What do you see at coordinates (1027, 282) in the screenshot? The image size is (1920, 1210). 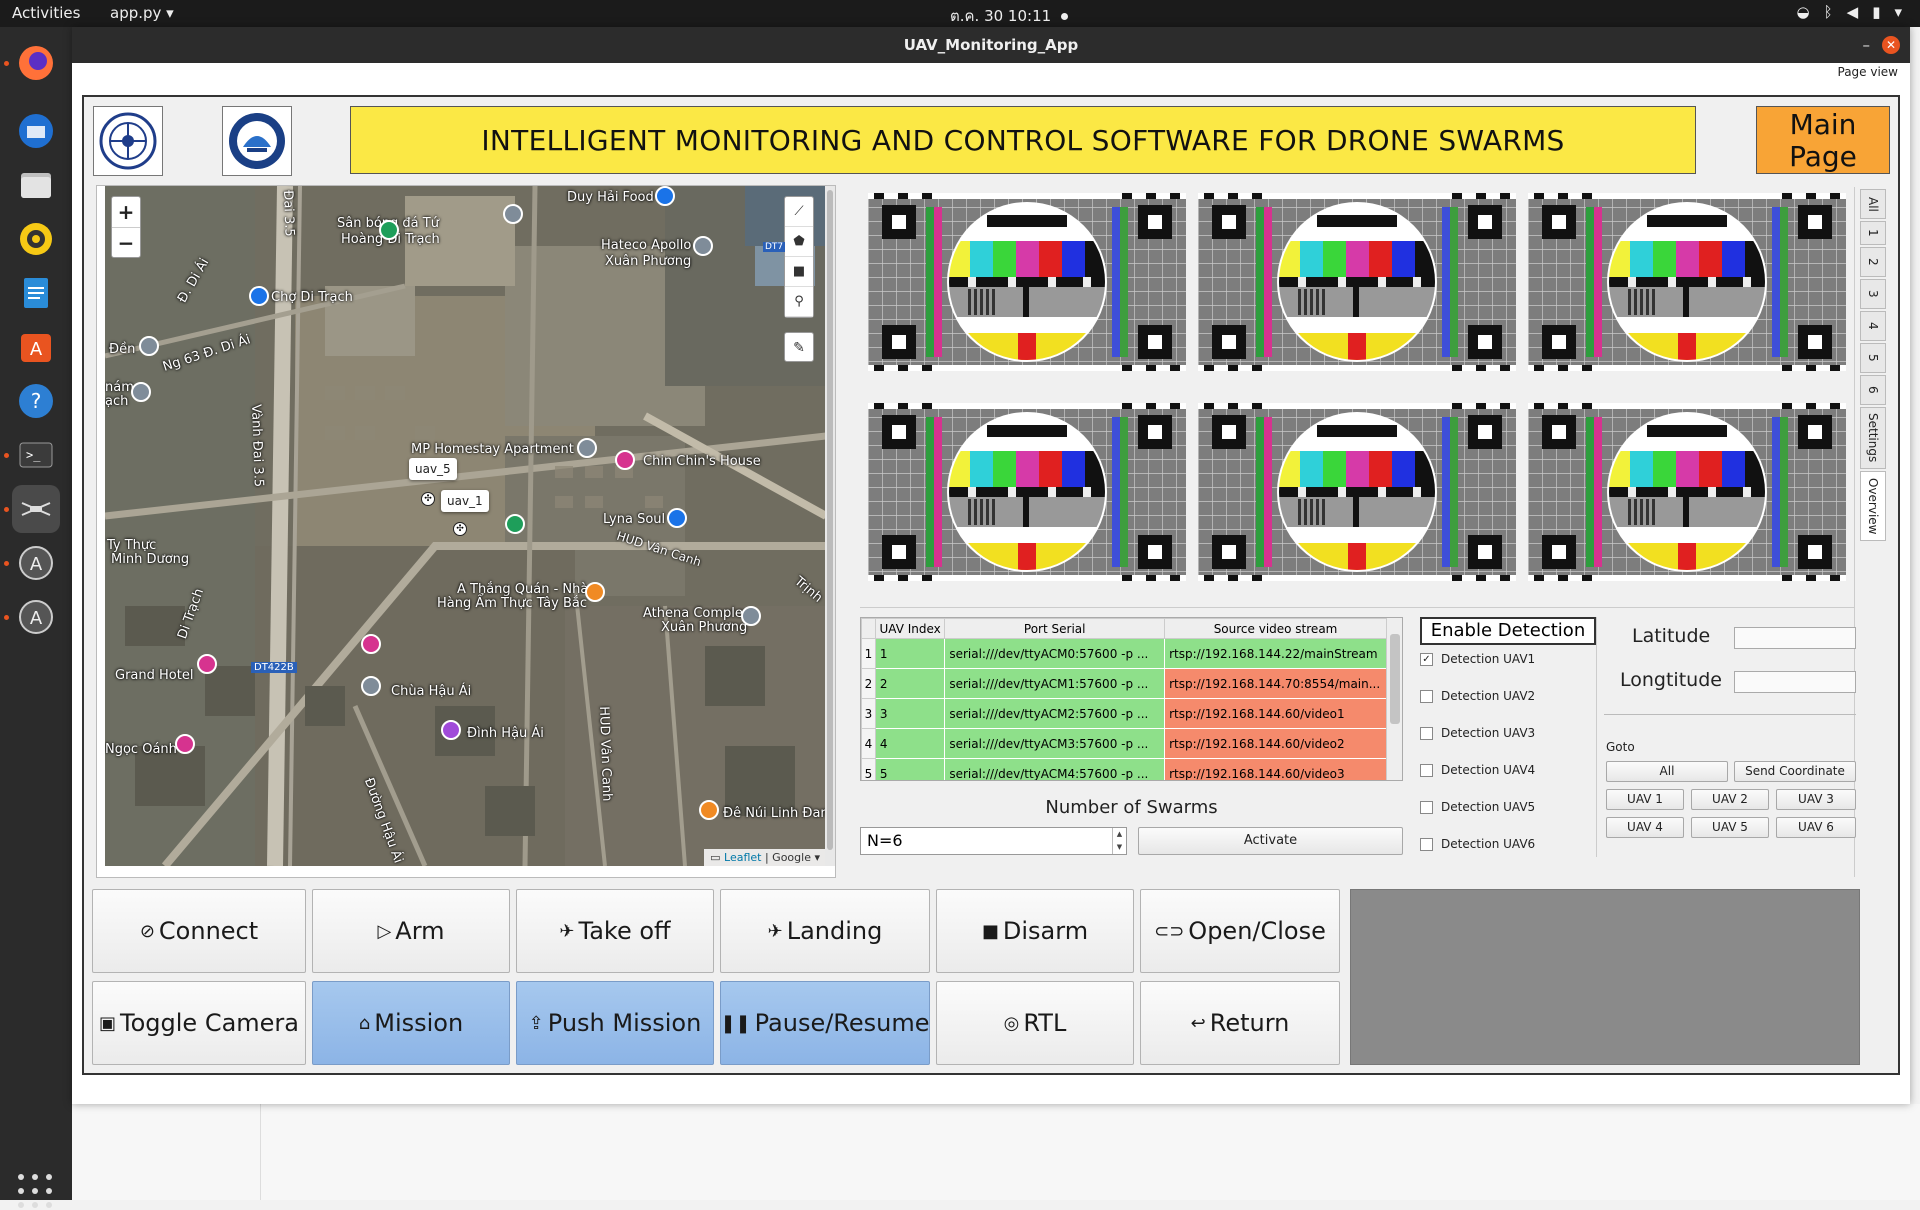 I see `uav-1-video-feed` at bounding box center [1027, 282].